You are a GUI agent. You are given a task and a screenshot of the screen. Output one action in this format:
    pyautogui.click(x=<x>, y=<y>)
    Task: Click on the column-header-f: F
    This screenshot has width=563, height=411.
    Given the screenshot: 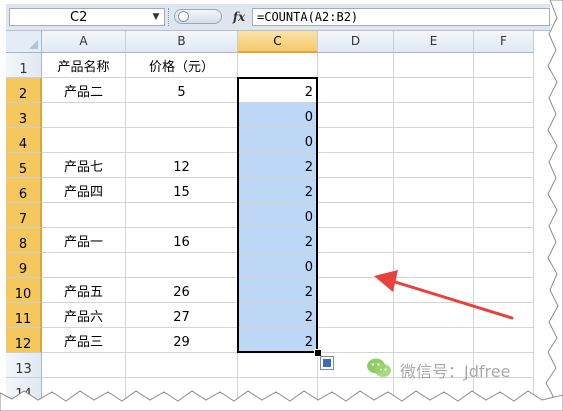 What is the action you would take?
    pyautogui.click(x=504, y=42)
    